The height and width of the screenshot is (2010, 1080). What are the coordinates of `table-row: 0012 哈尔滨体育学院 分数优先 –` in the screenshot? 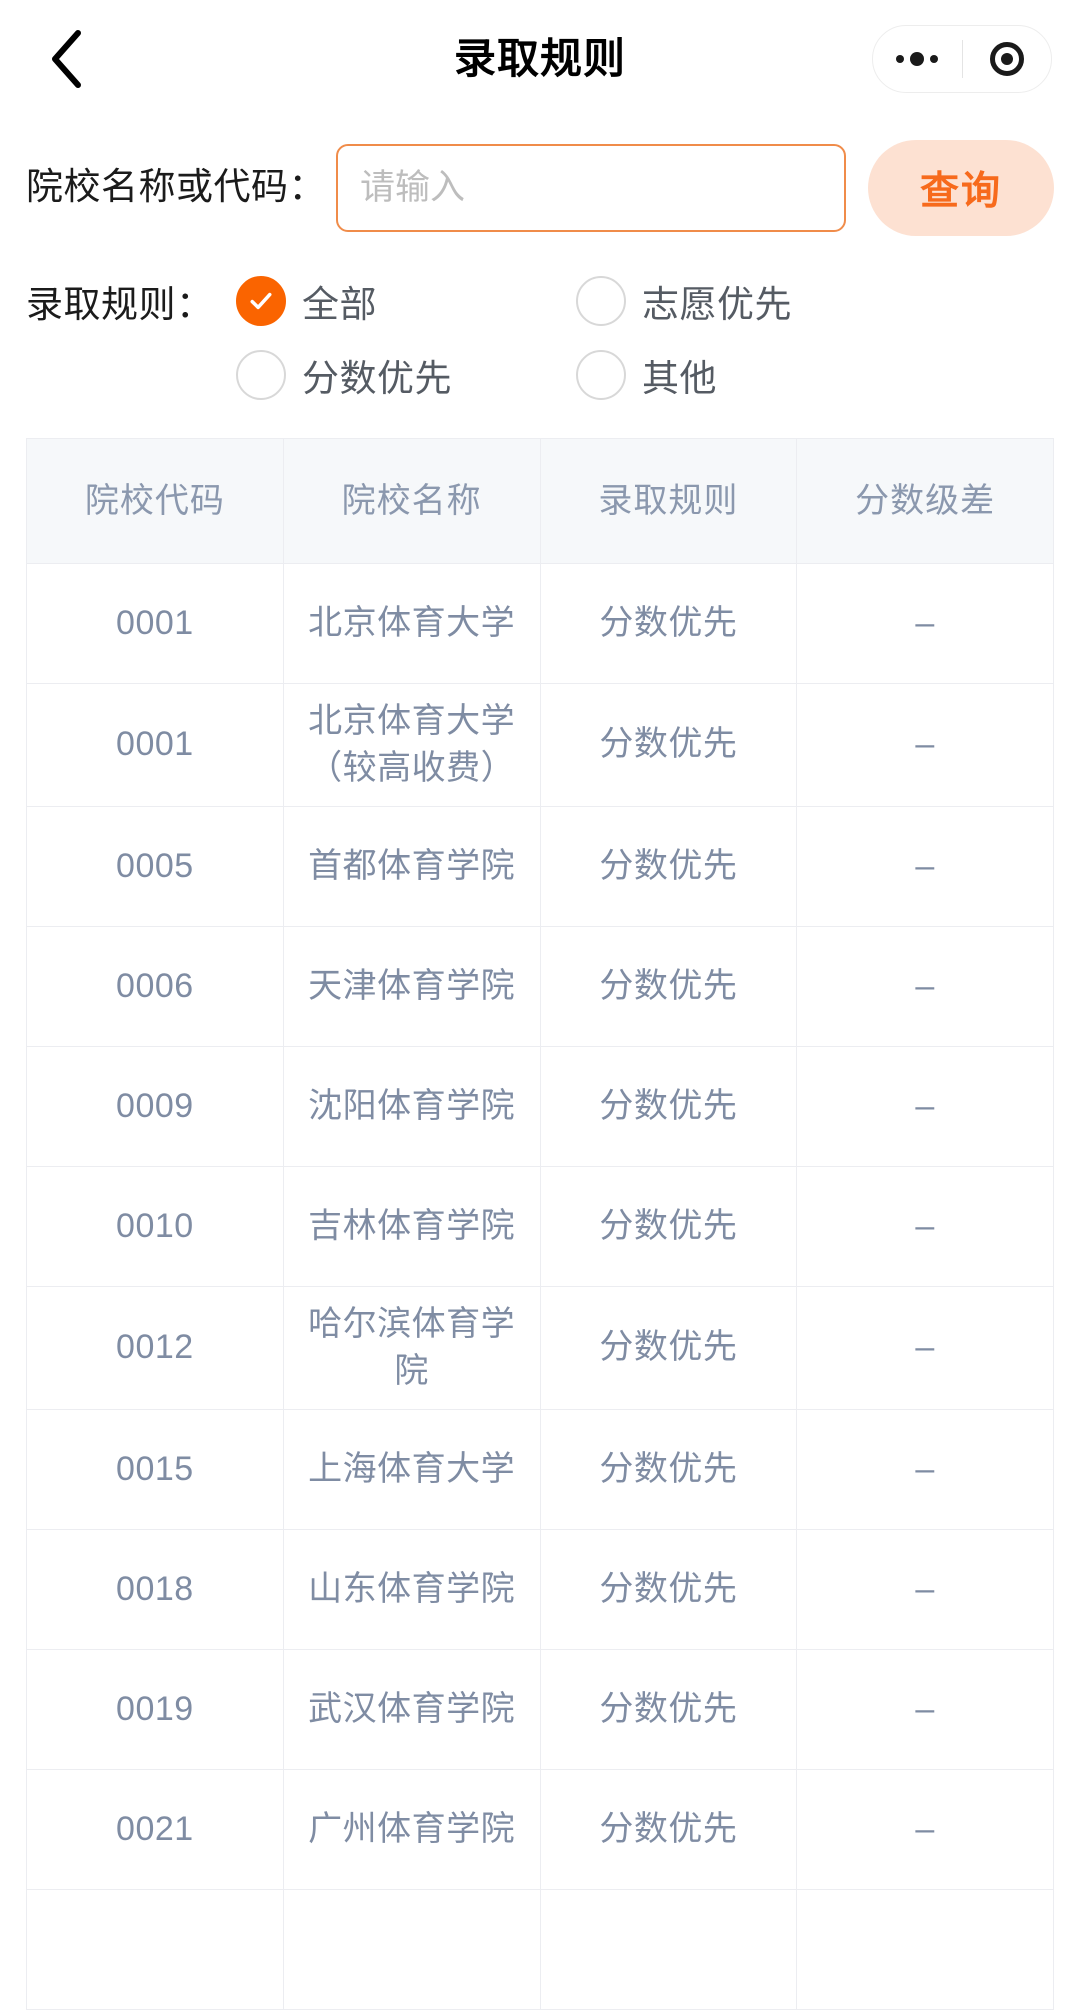 It's located at (540, 1348).